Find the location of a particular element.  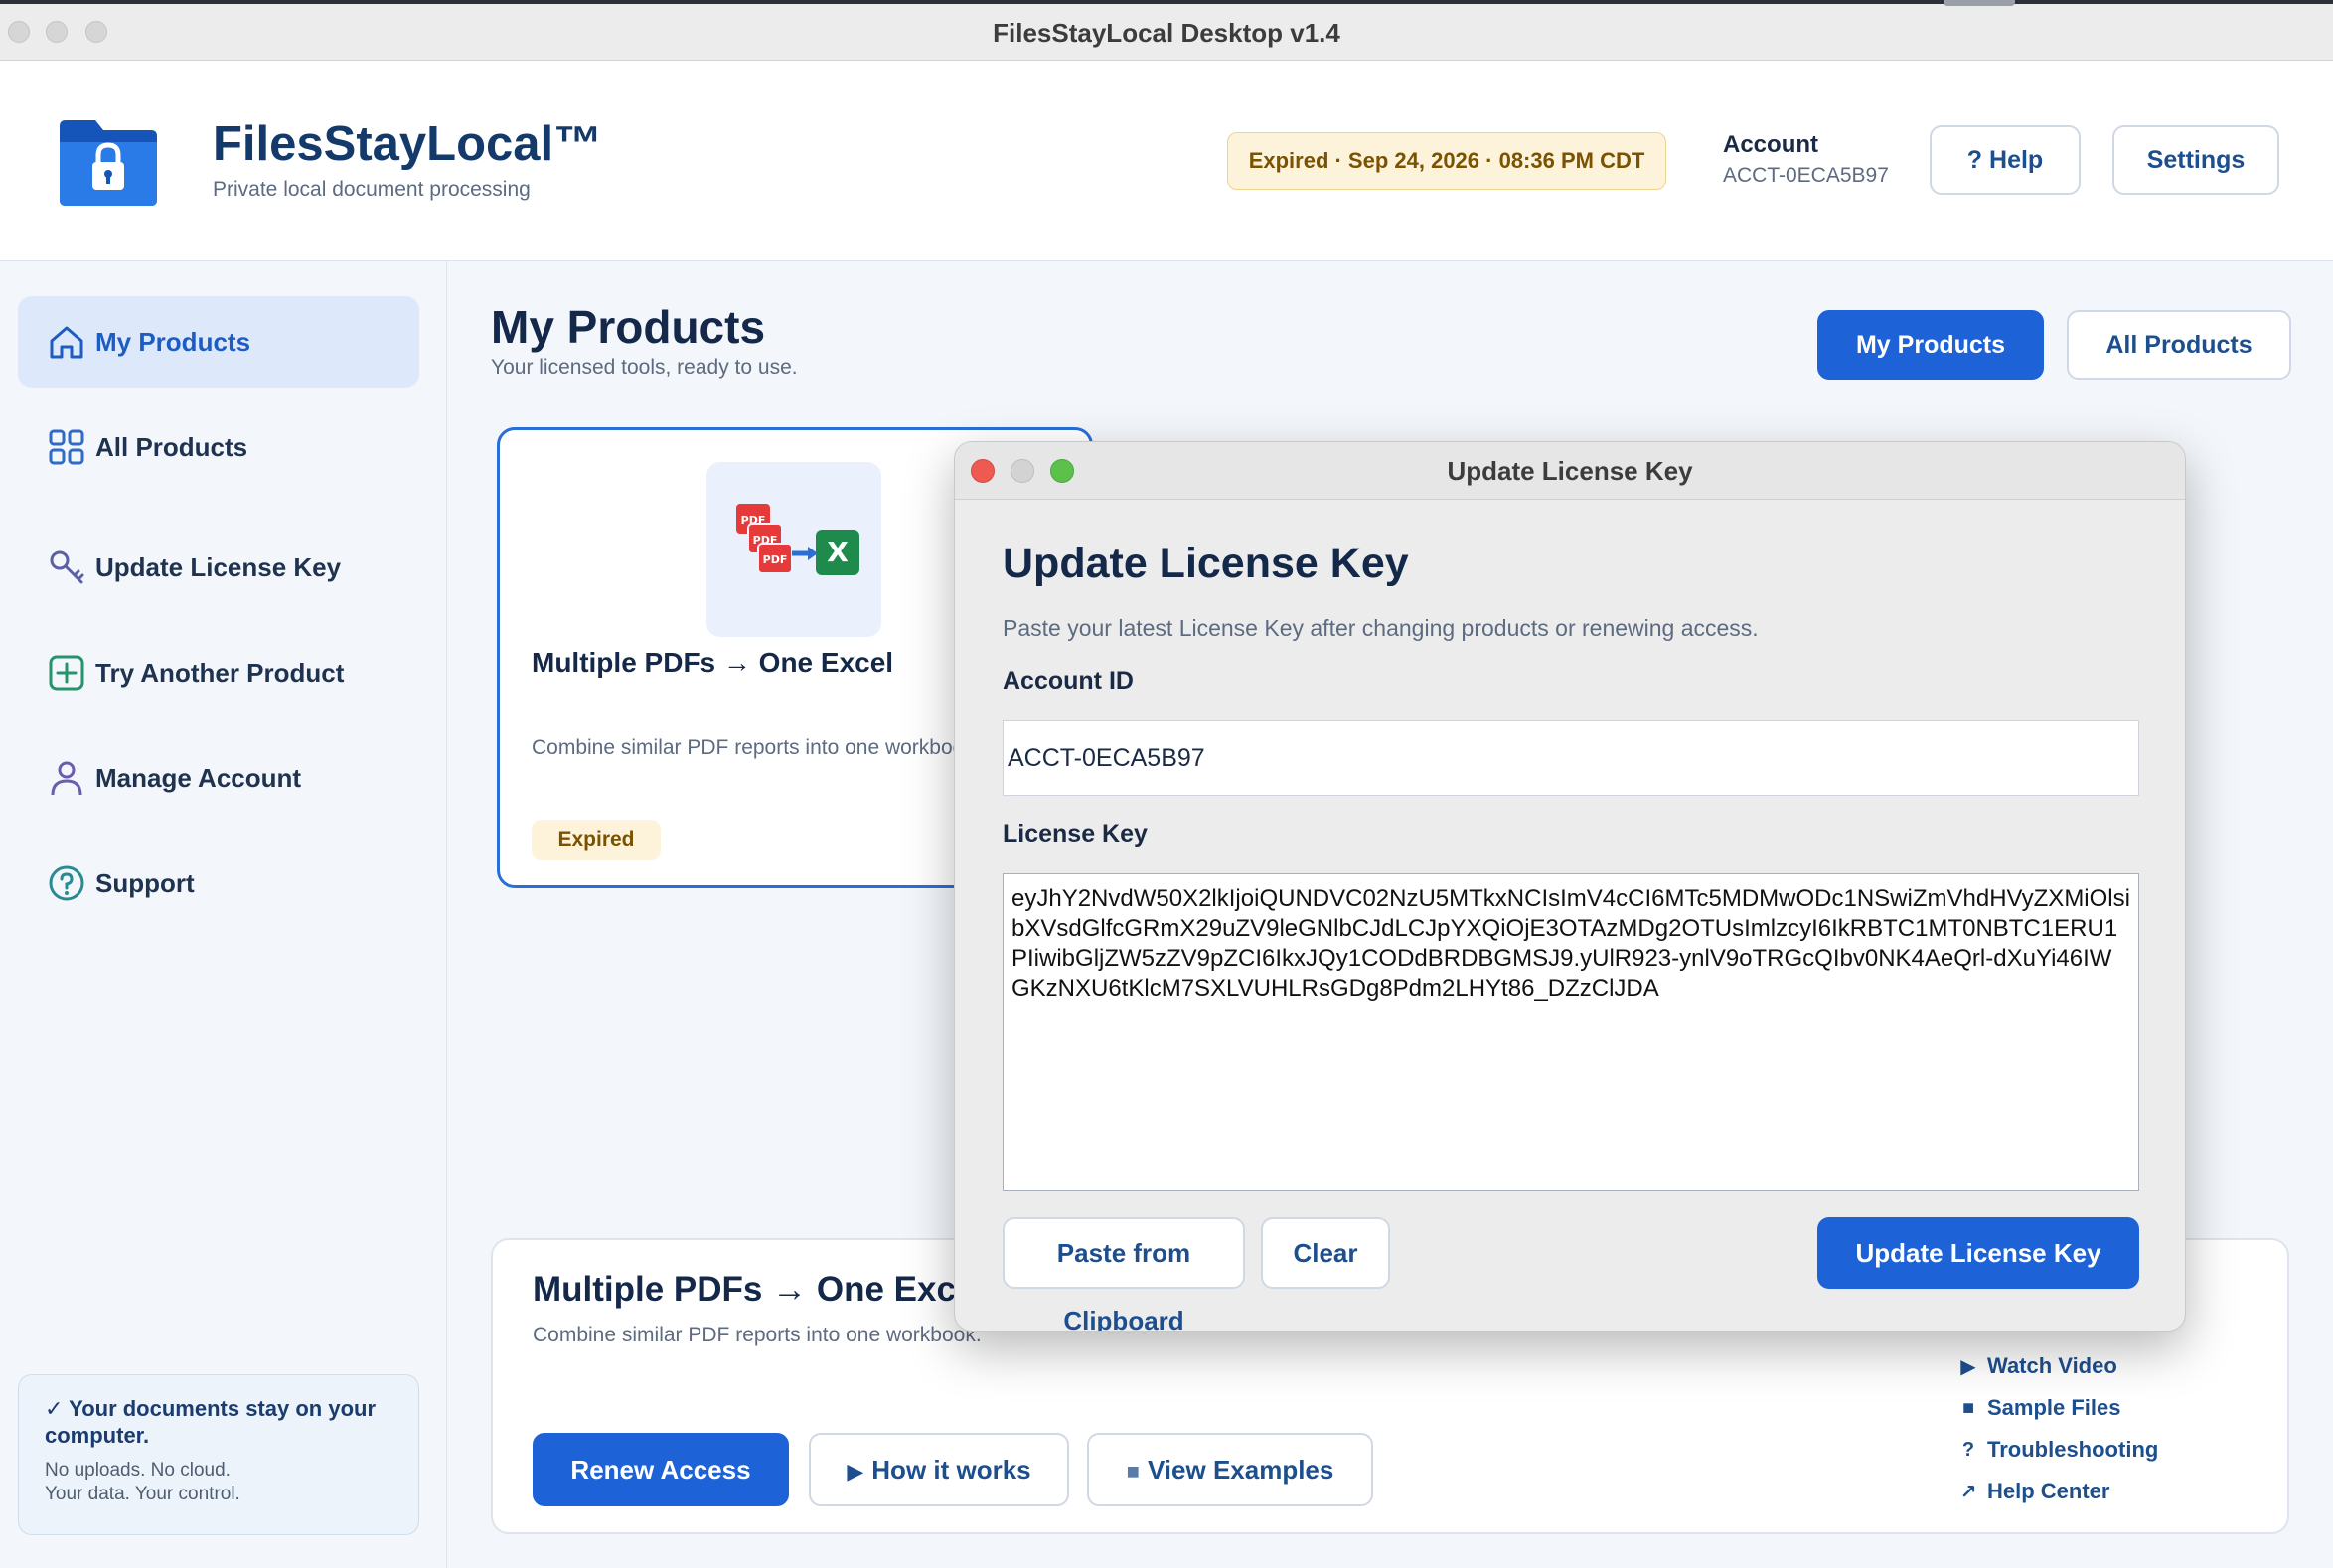

grid-icon is located at coordinates (66, 447).